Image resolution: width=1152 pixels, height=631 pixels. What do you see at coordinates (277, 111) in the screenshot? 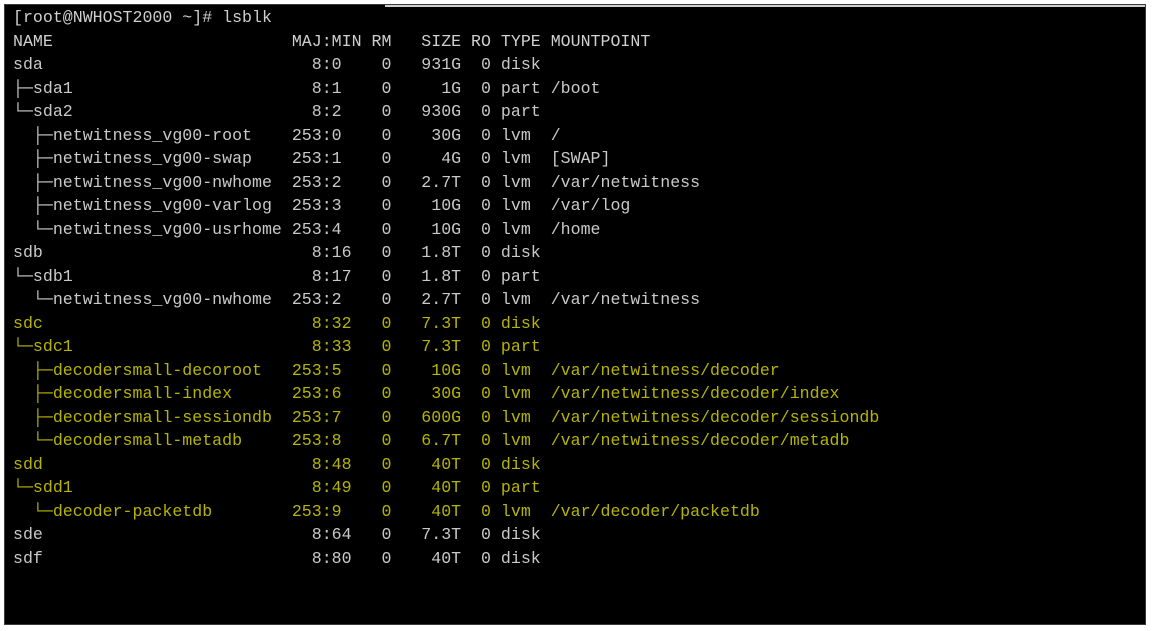
I see `table-row: └─sda2 8:2 0 930G 0 part` at bounding box center [277, 111].